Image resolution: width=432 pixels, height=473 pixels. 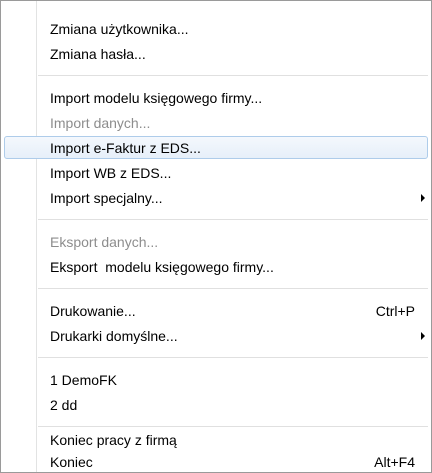 I want to click on menu-item-recent-company-1: 1 DemoFK, so click(x=216, y=380).